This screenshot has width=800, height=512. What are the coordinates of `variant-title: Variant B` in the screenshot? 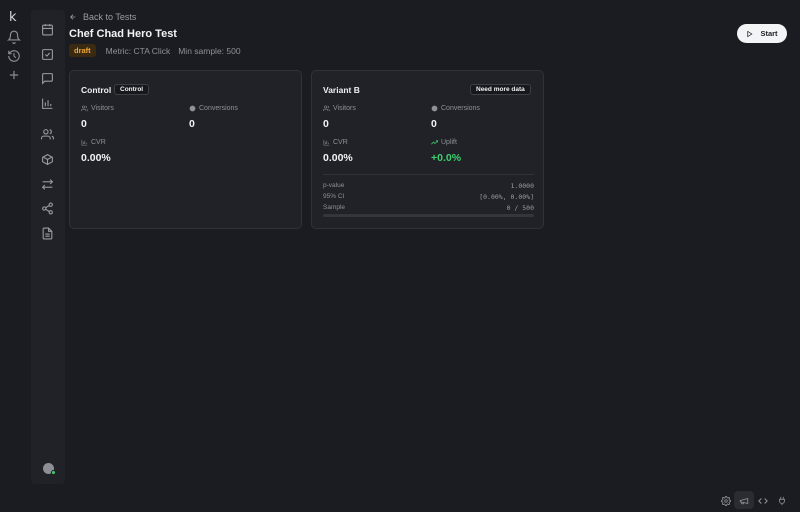 It's located at (341, 90).